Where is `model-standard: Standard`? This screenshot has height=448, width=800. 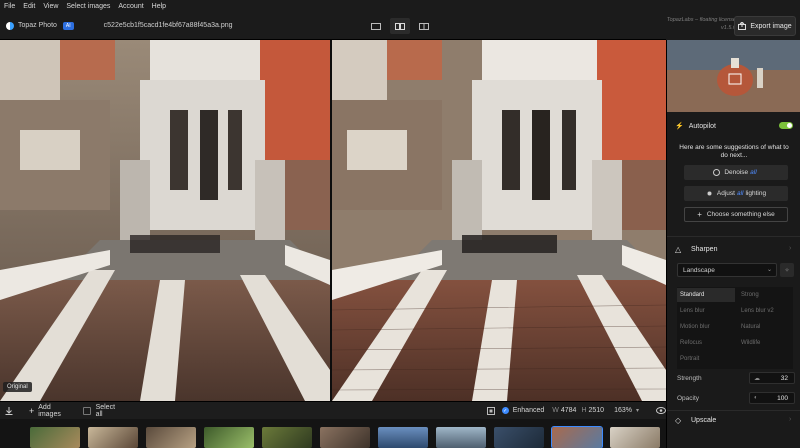 model-standard: Standard is located at coordinates (706, 295).